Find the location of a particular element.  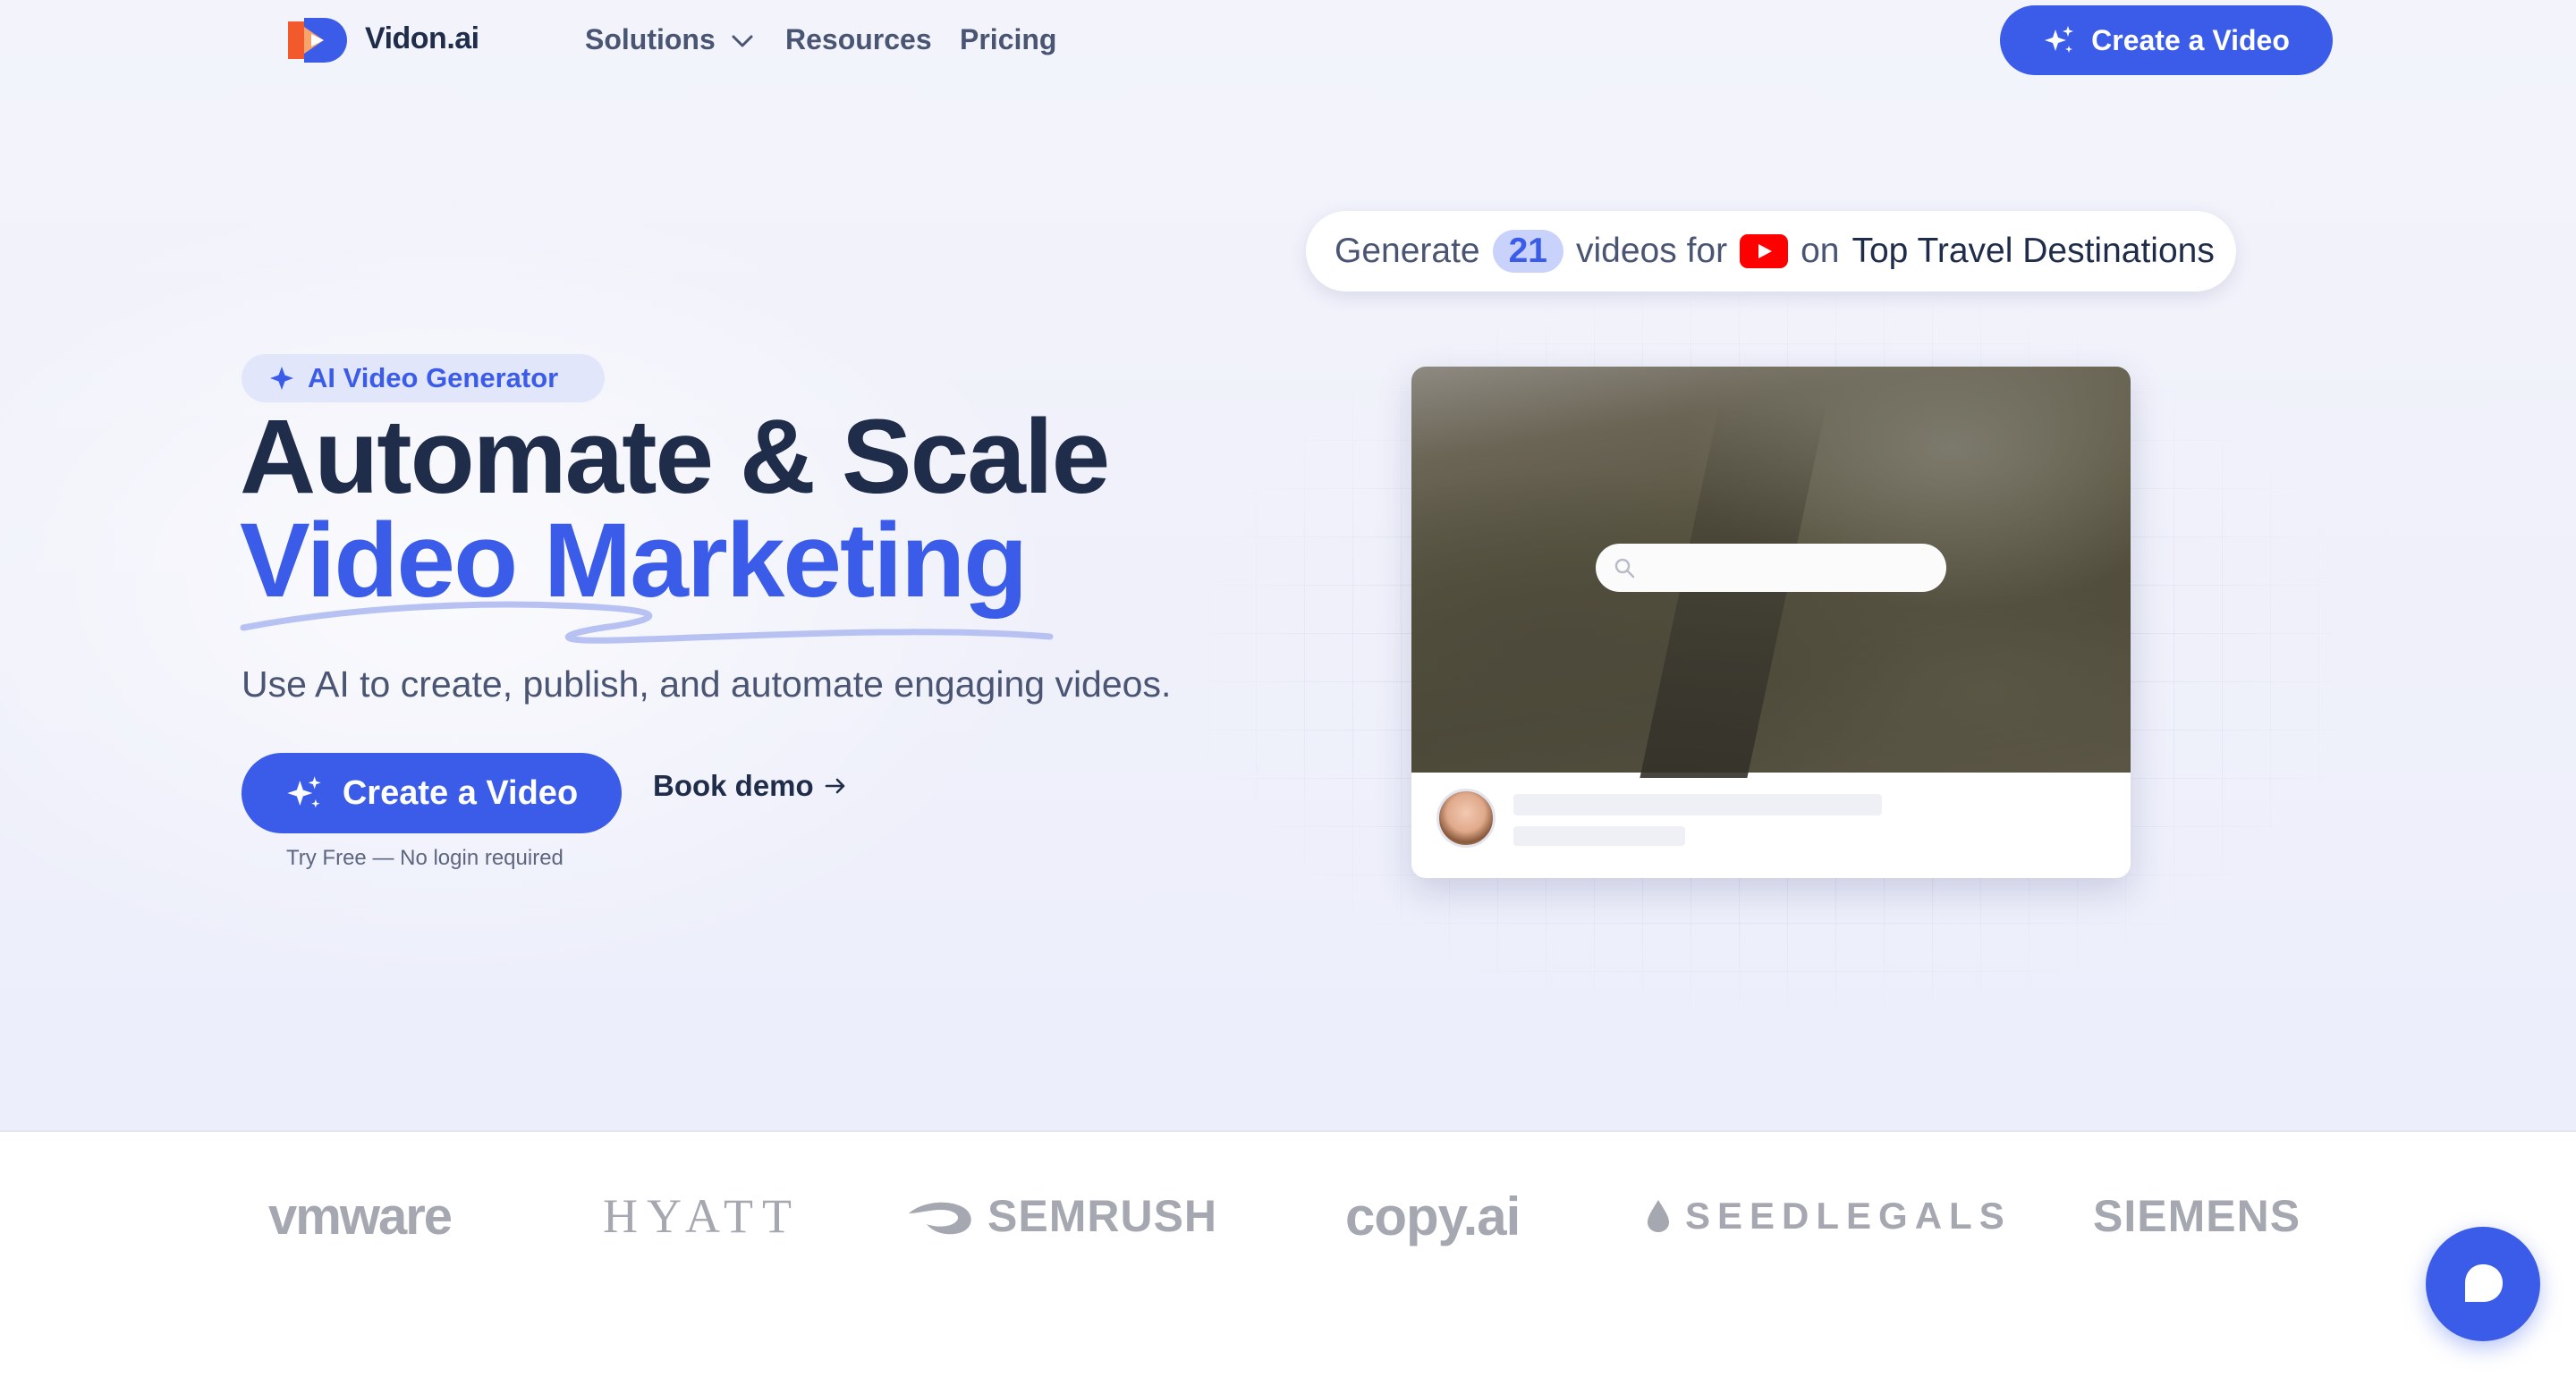

nav-create-video-button: Create a Video is located at coordinates (2166, 40).